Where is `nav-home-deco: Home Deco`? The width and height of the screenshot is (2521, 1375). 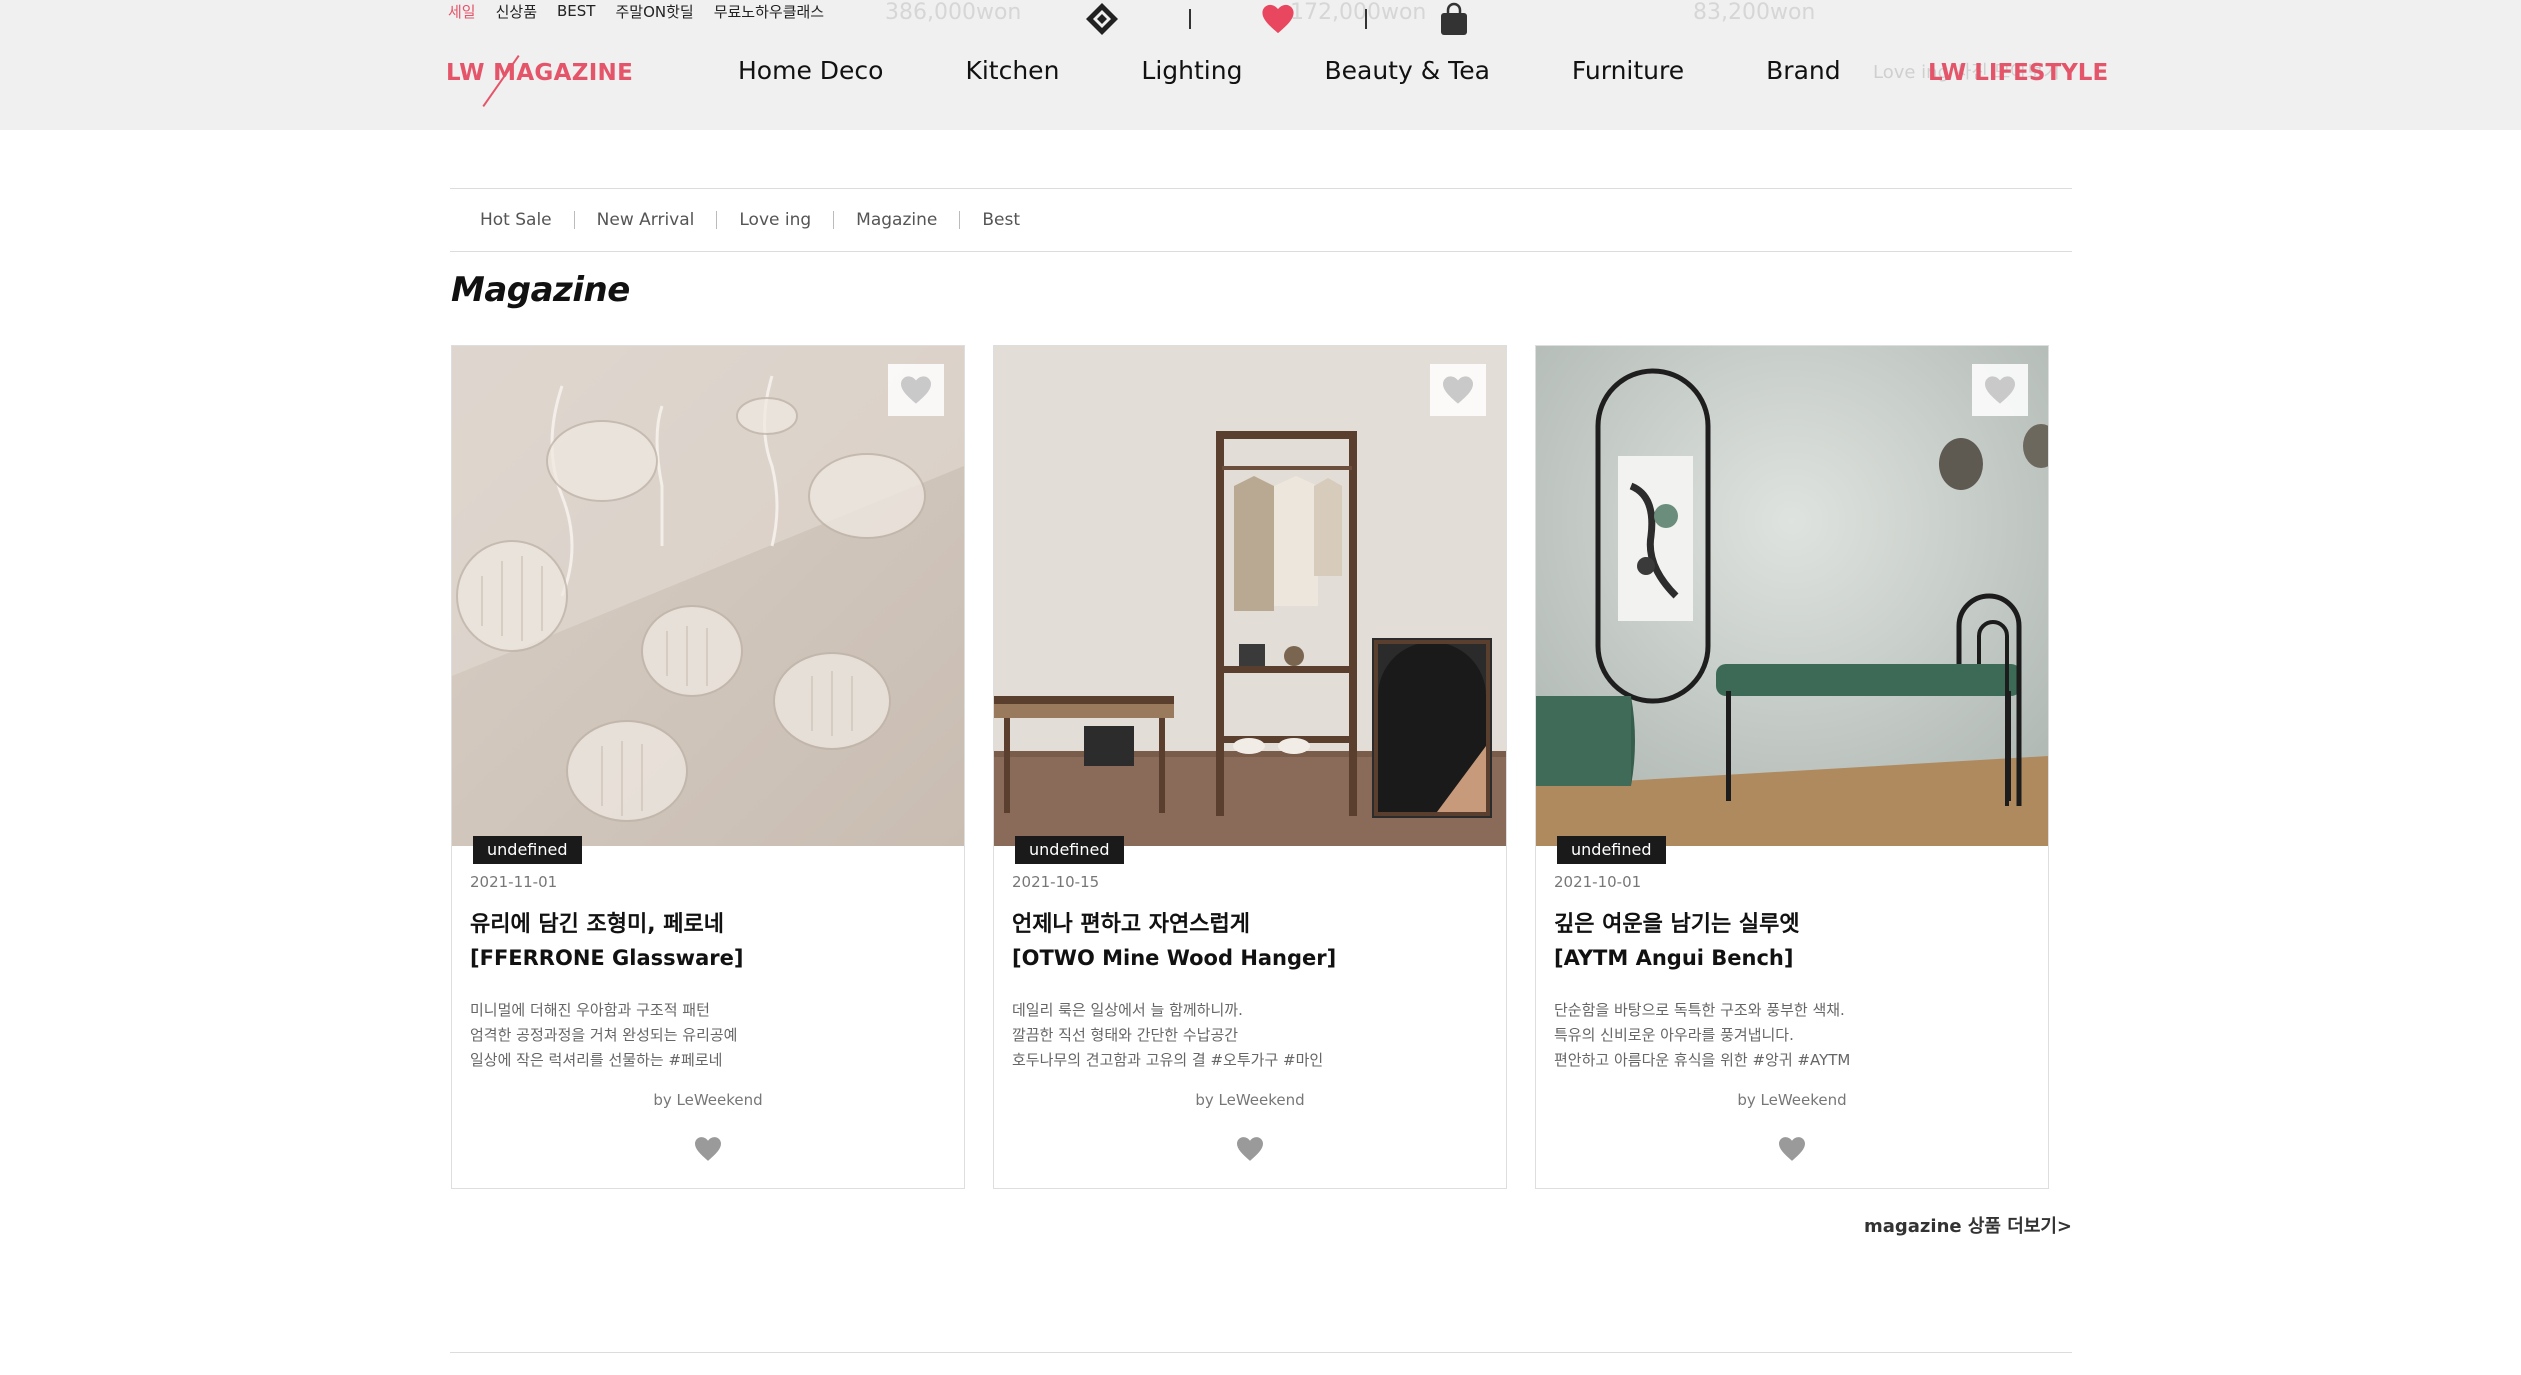 nav-home-deco: Home Deco is located at coordinates (810, 70).